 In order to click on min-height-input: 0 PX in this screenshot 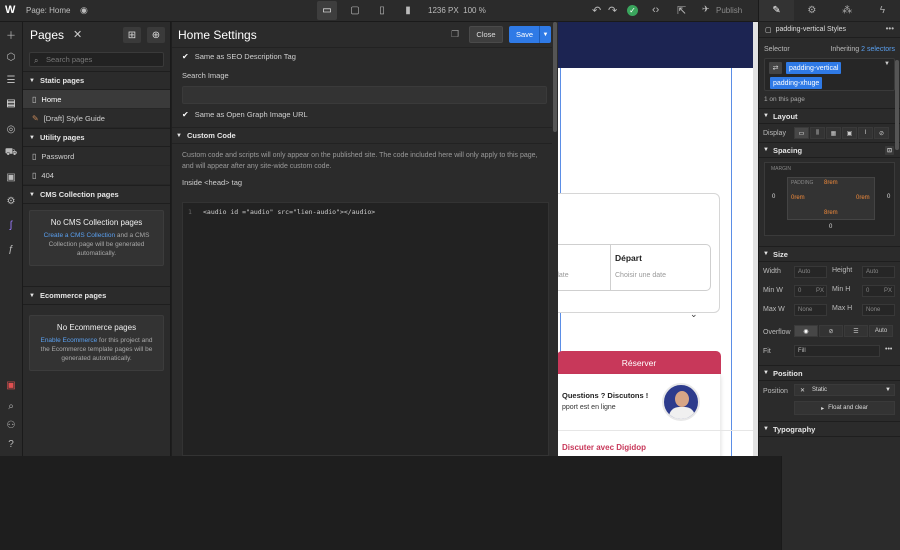, I will do `click(878, 291)`.